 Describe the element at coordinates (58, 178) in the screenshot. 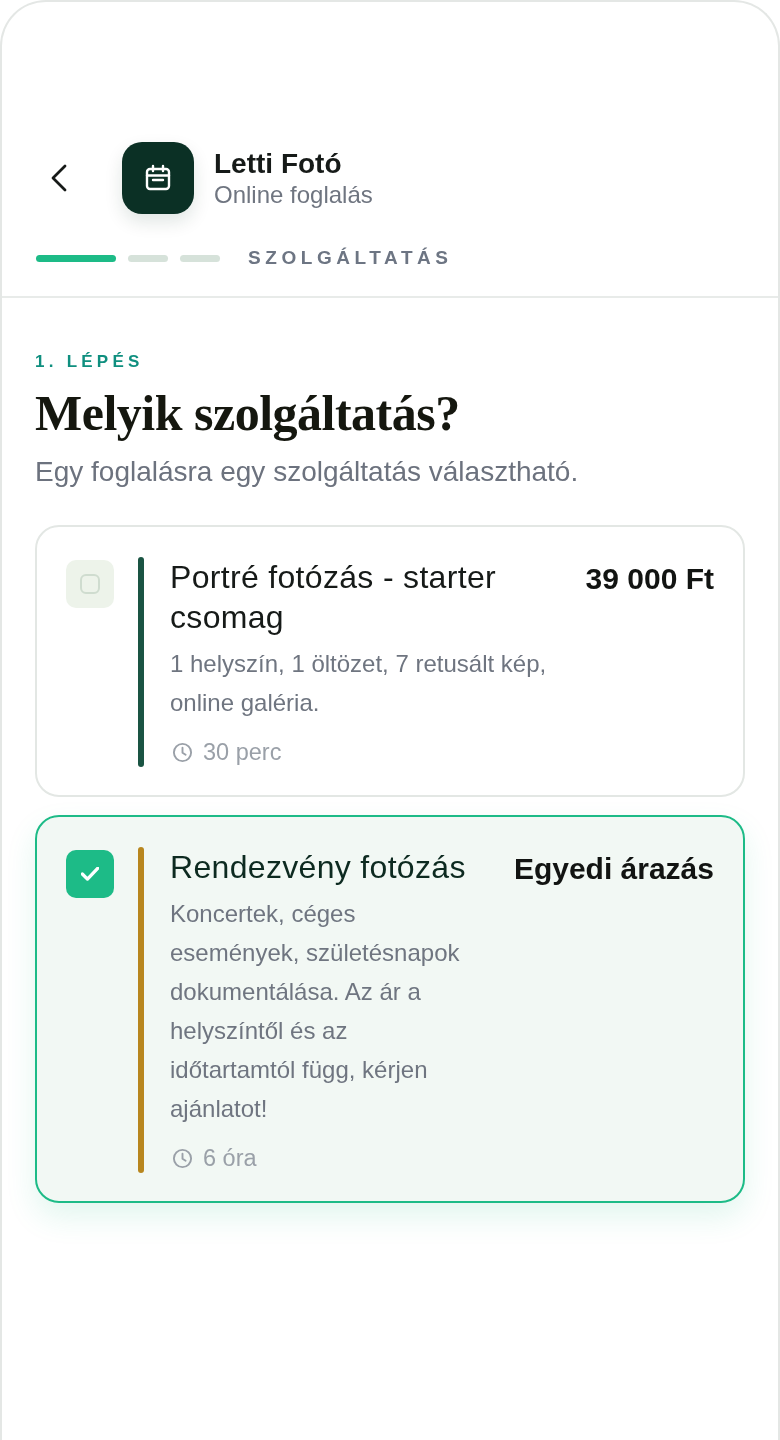

I see `chevron-left-icon` at that location.